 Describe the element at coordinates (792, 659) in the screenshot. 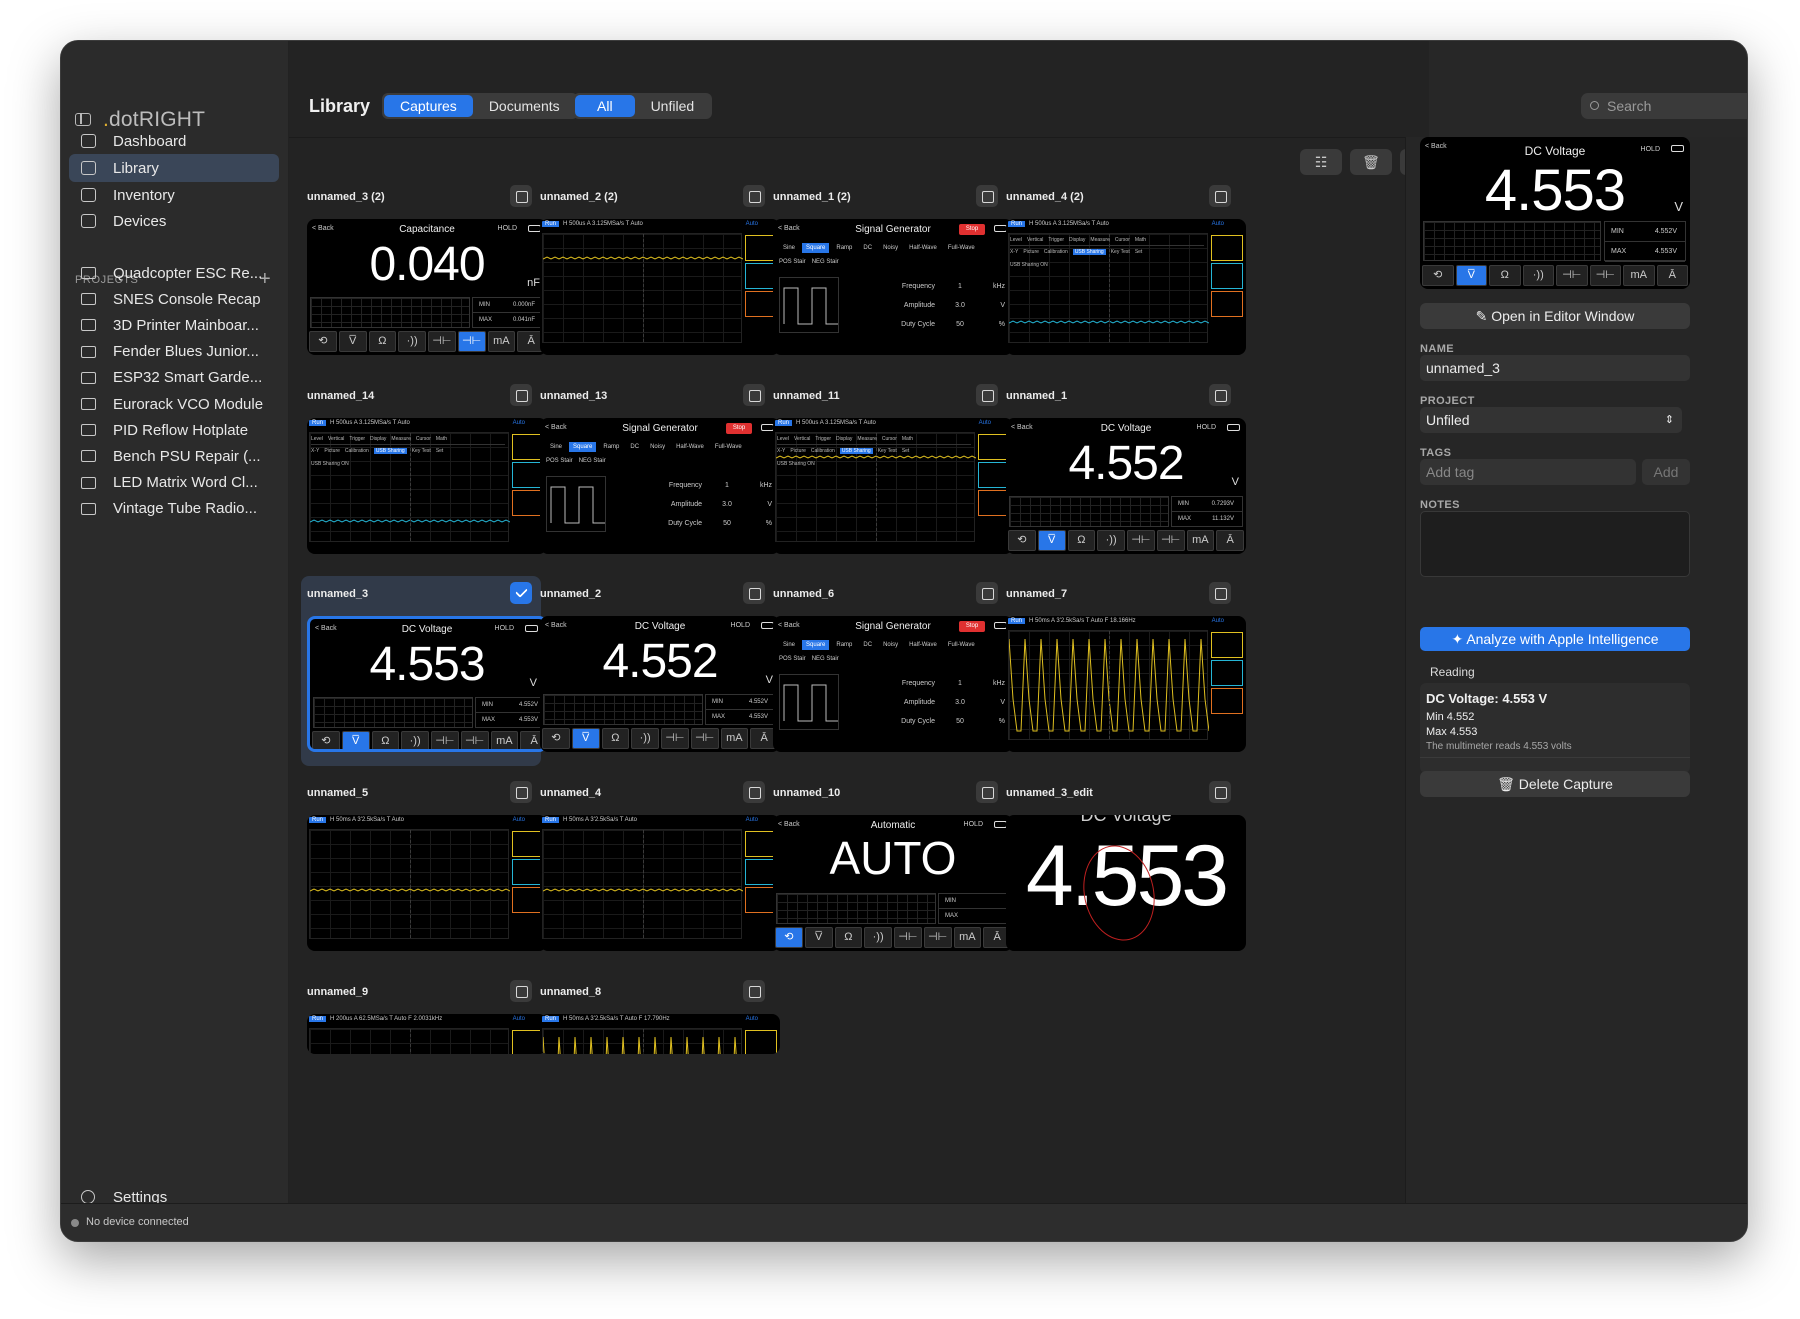

I see `waveform-tab: POS Stair` at that location.